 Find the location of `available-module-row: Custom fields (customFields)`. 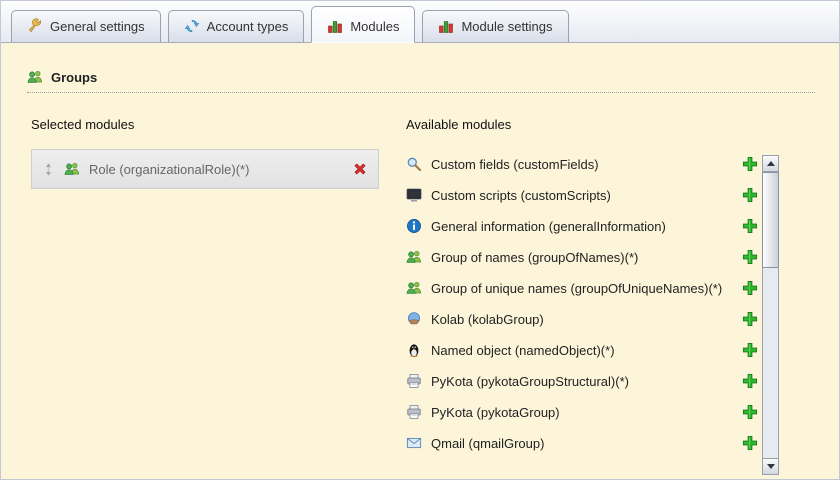

available-module-row: Custom fields (customFields) is located at coordinates (582, 164).